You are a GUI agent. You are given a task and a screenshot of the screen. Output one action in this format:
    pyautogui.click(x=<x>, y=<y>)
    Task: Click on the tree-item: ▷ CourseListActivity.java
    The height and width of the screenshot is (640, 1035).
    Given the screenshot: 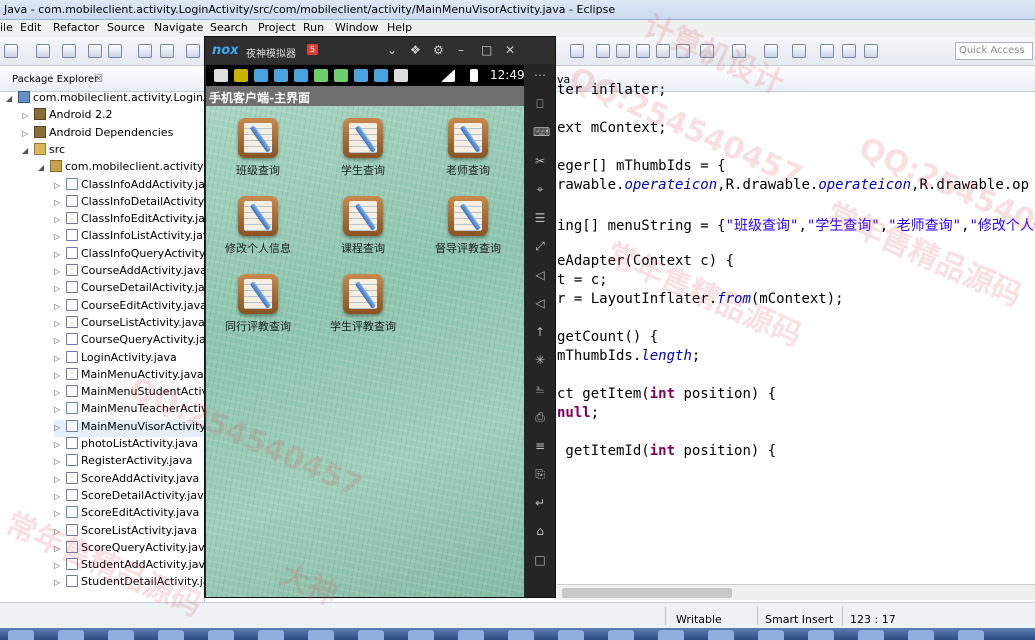 What is the action you would take?
    pyautogui.click(x=129, y=324)
    